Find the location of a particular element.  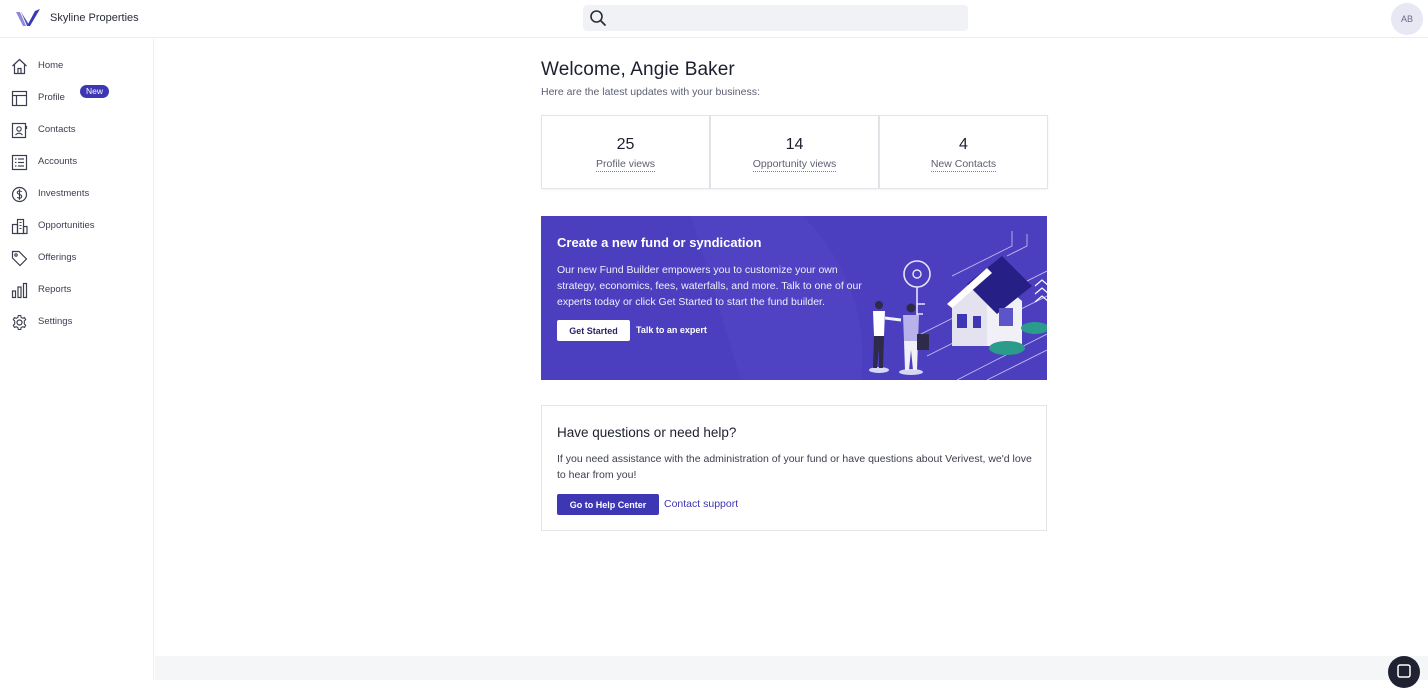

stat-label-link: Profile views is located at coordinates (625, 165).